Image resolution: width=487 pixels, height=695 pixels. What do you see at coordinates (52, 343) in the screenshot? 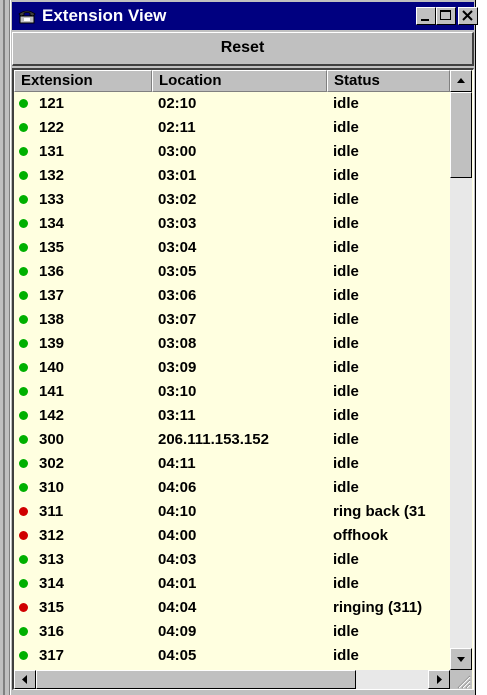
I see `extension-cell: 139` at bounding box center [52, 343].